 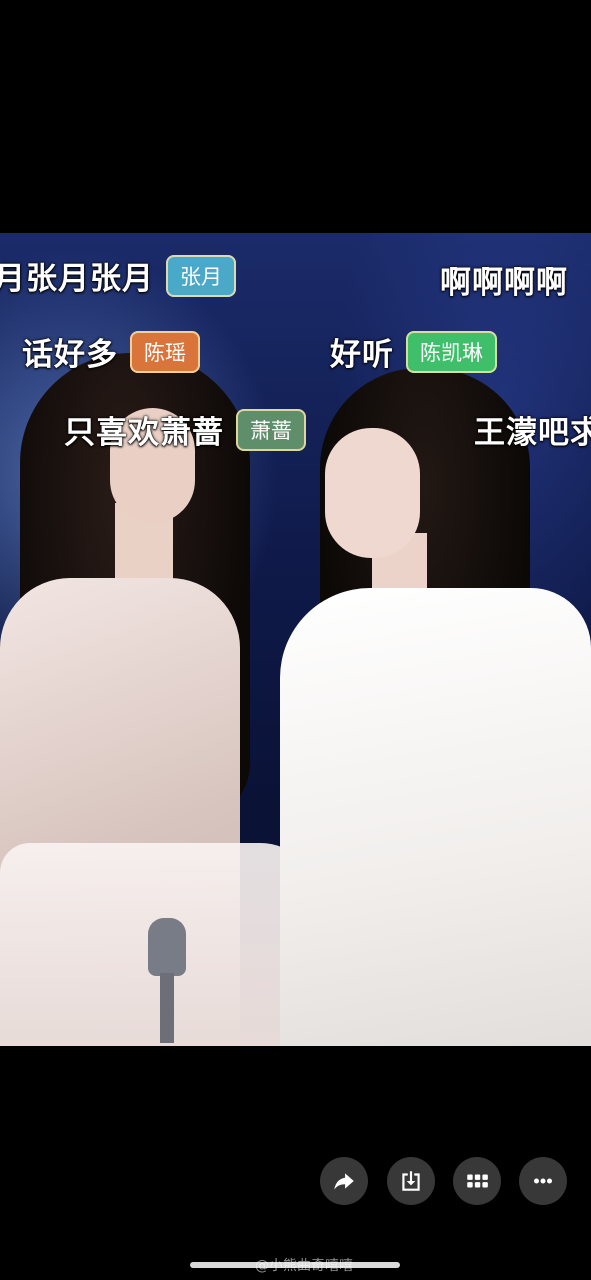 What do you see at coordinates (532, 433) in the screenshot?
I see `danmaku-text: 王濛吧求` at bounding box center [532, 433].